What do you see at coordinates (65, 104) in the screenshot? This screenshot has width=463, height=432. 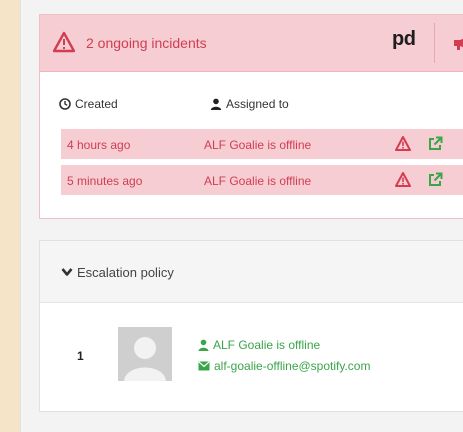 I see `clock-icon` at bounding box center [65, 104].